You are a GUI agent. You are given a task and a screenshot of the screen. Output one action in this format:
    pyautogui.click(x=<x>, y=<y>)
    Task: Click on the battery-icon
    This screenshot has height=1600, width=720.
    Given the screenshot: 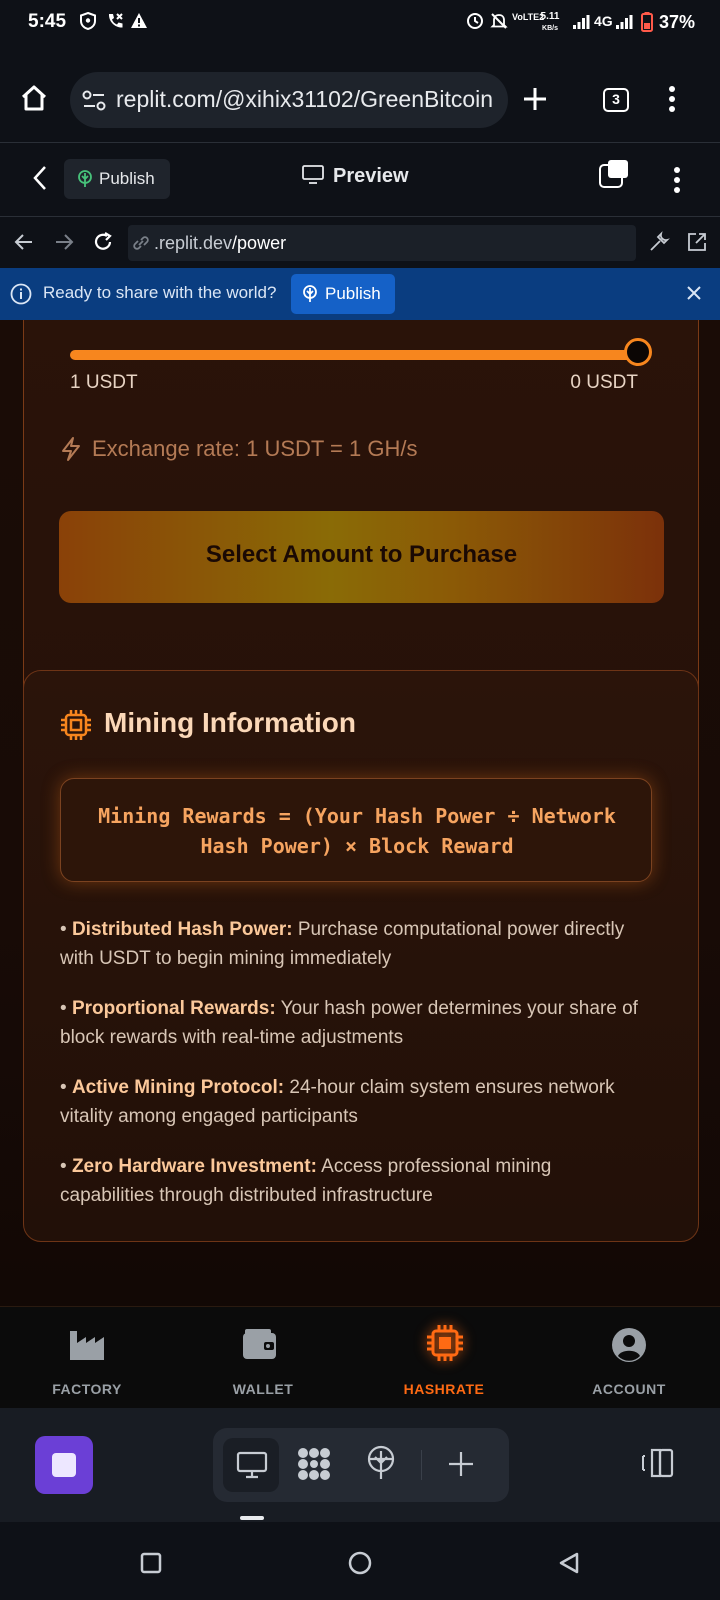 What is the action you would take?
    pyautogui.click(x=647, y=22)
    